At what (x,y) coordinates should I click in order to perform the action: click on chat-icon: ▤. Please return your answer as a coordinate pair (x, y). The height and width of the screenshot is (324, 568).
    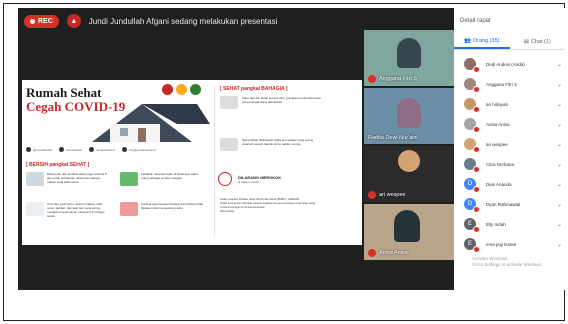
    Looking at the image, I should click on (526, 41).